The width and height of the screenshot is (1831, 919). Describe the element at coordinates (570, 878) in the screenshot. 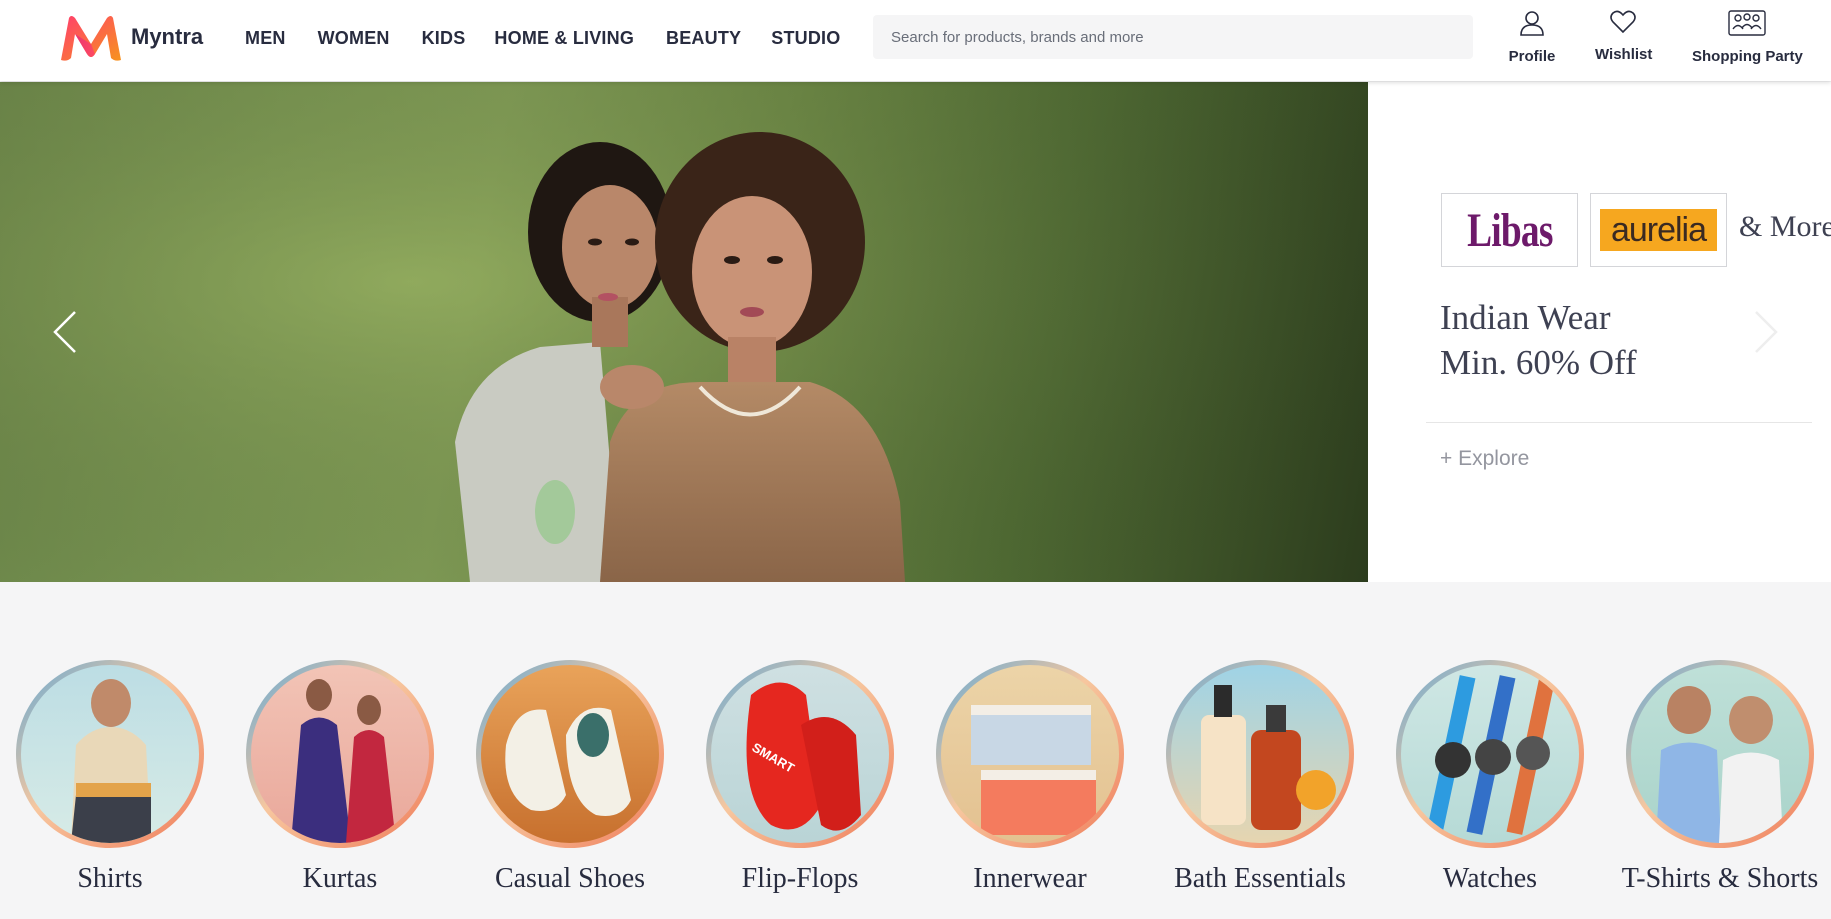

I see `category-label: Casual Shoes` at that location.